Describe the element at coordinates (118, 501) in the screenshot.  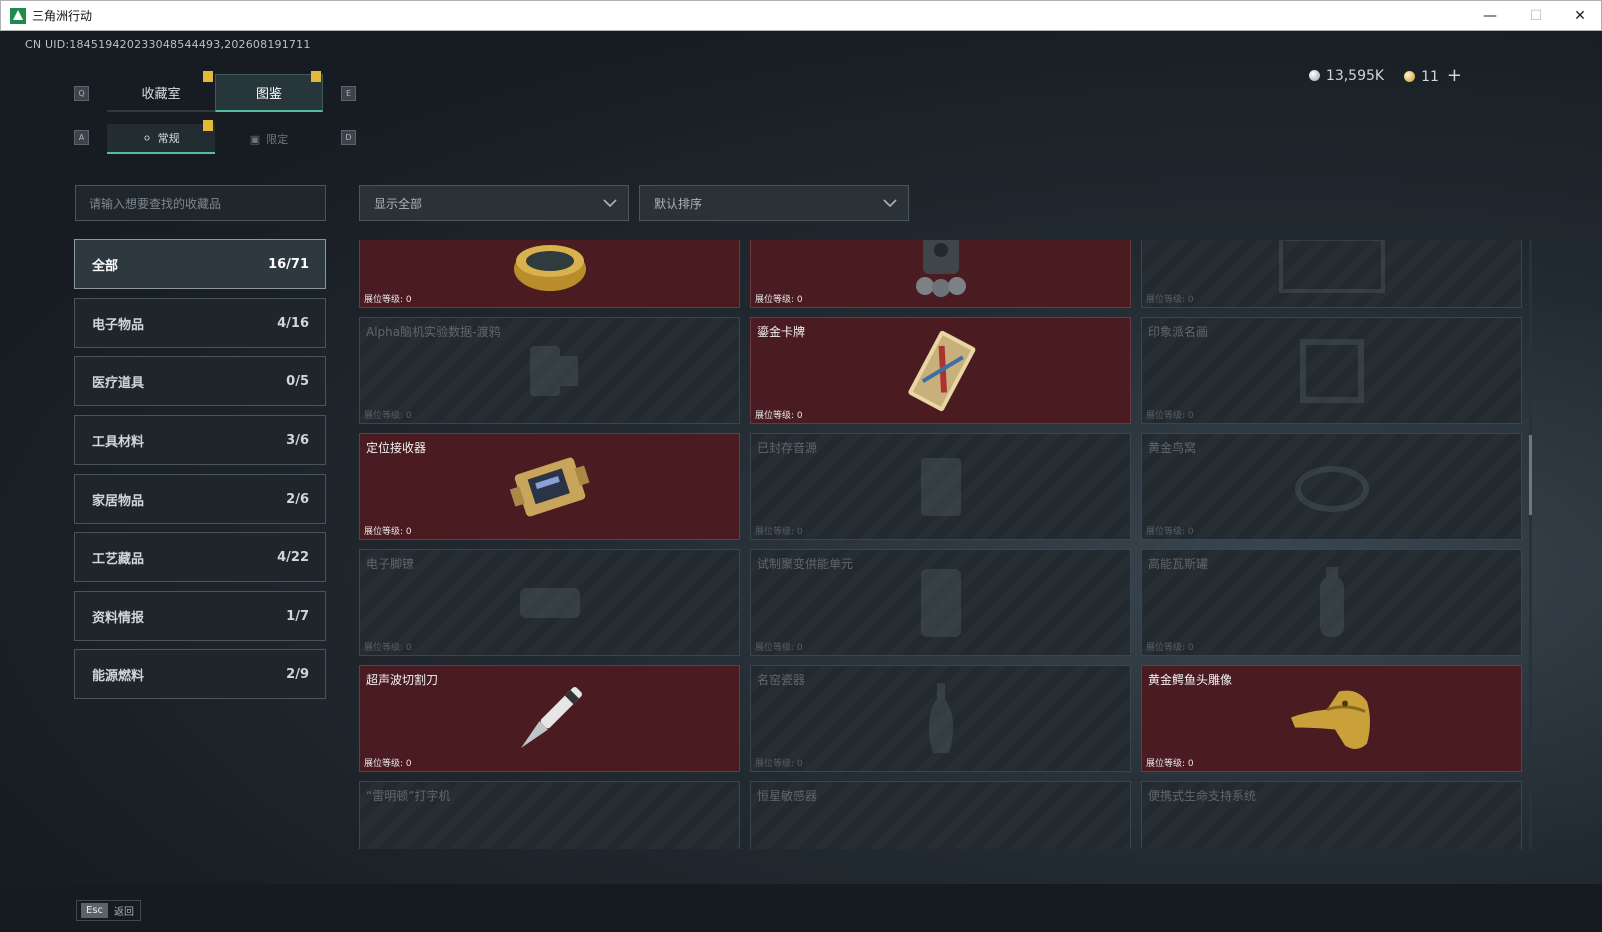
I see `category-label: 家居物品` at that location.